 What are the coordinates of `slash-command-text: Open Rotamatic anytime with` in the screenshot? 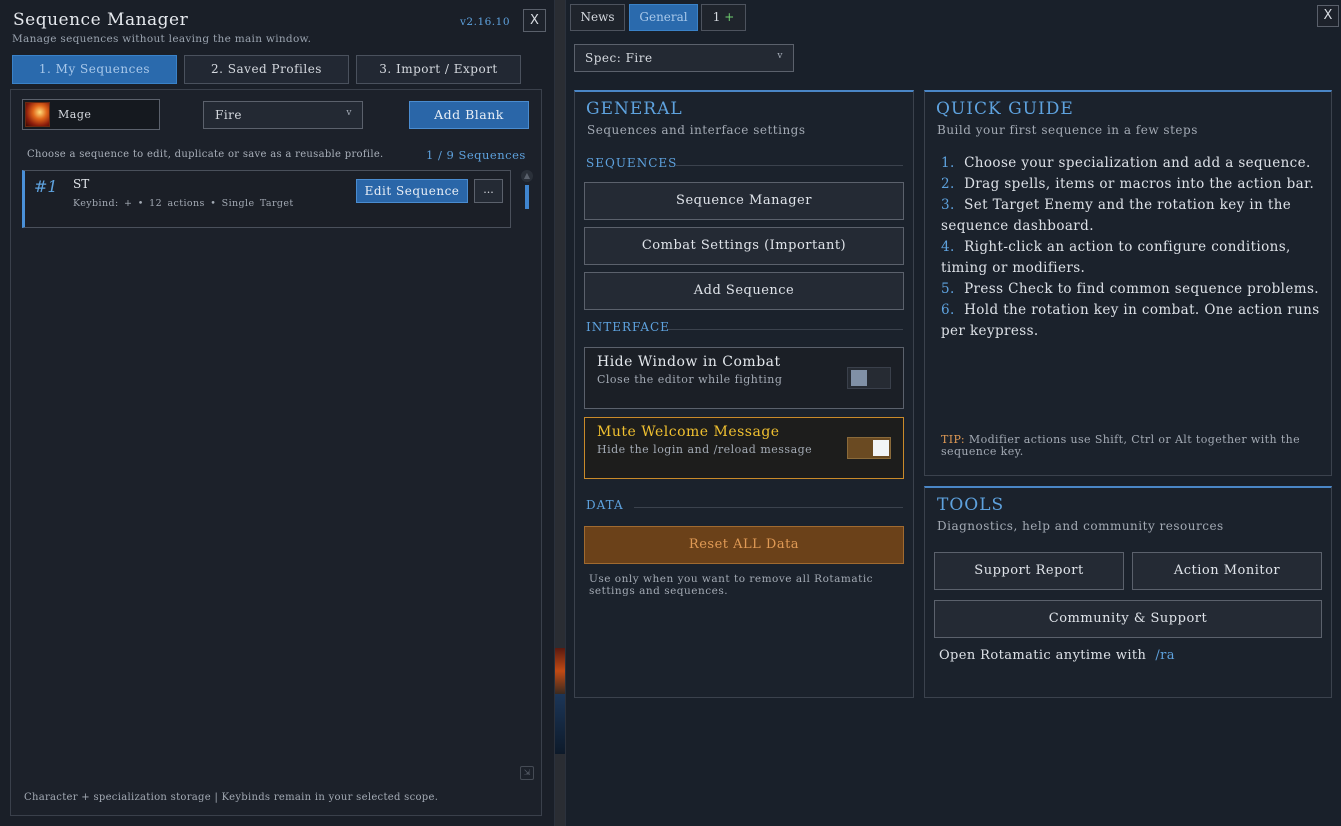 It's located at (1043, 655).